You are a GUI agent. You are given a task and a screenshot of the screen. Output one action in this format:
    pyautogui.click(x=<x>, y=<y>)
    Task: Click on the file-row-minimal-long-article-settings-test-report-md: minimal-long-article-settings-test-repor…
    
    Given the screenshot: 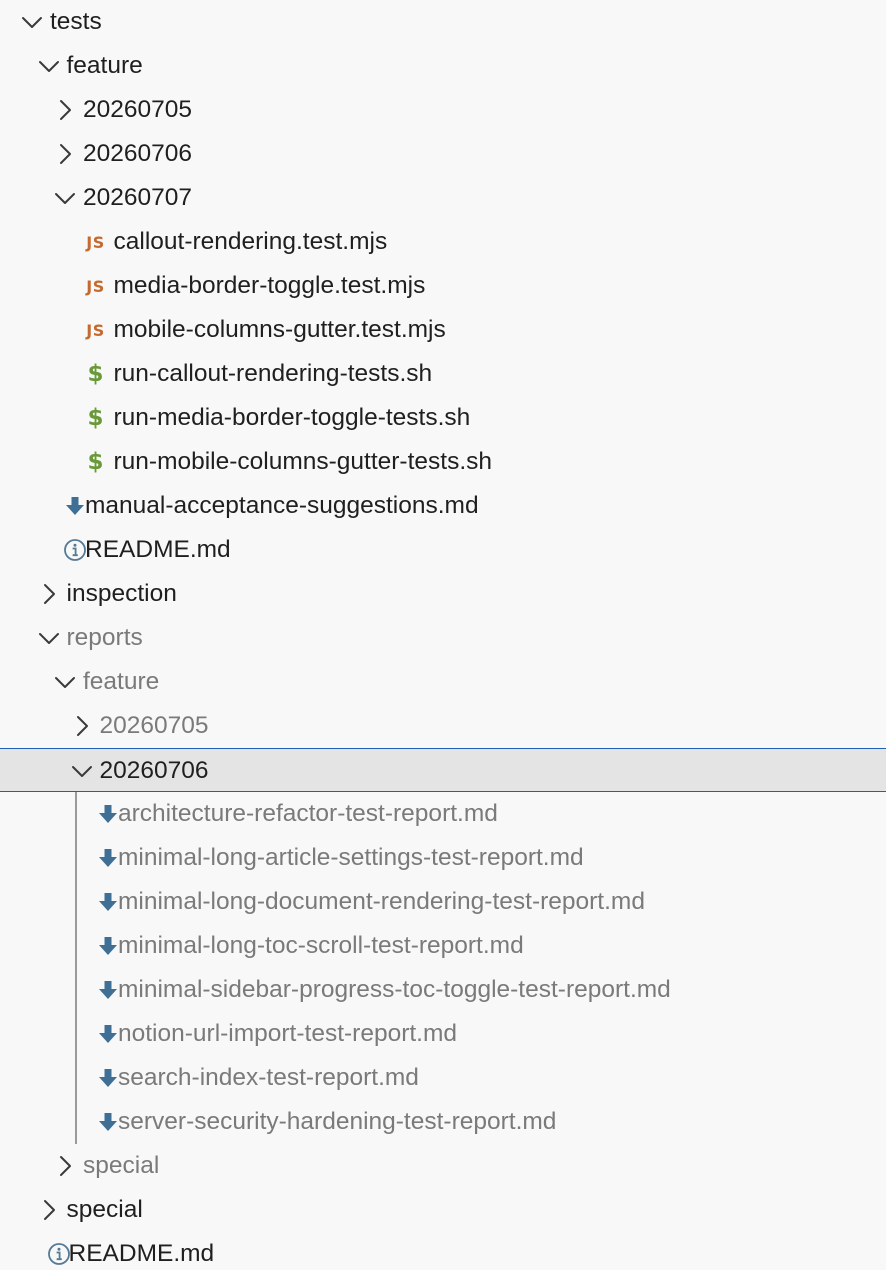 What is the action you would take?
    pyautogui.click(x=443, y=858)
    